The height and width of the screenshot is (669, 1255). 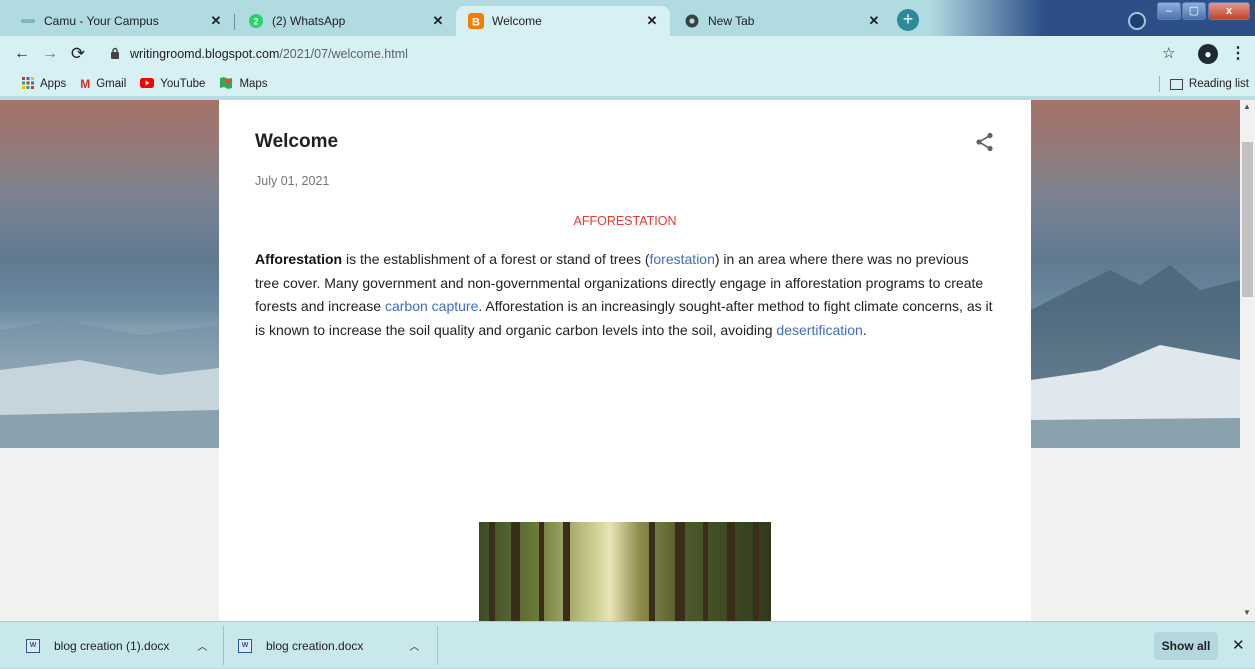 I want to click on back-icon: ←, so click(x=22, y=54).